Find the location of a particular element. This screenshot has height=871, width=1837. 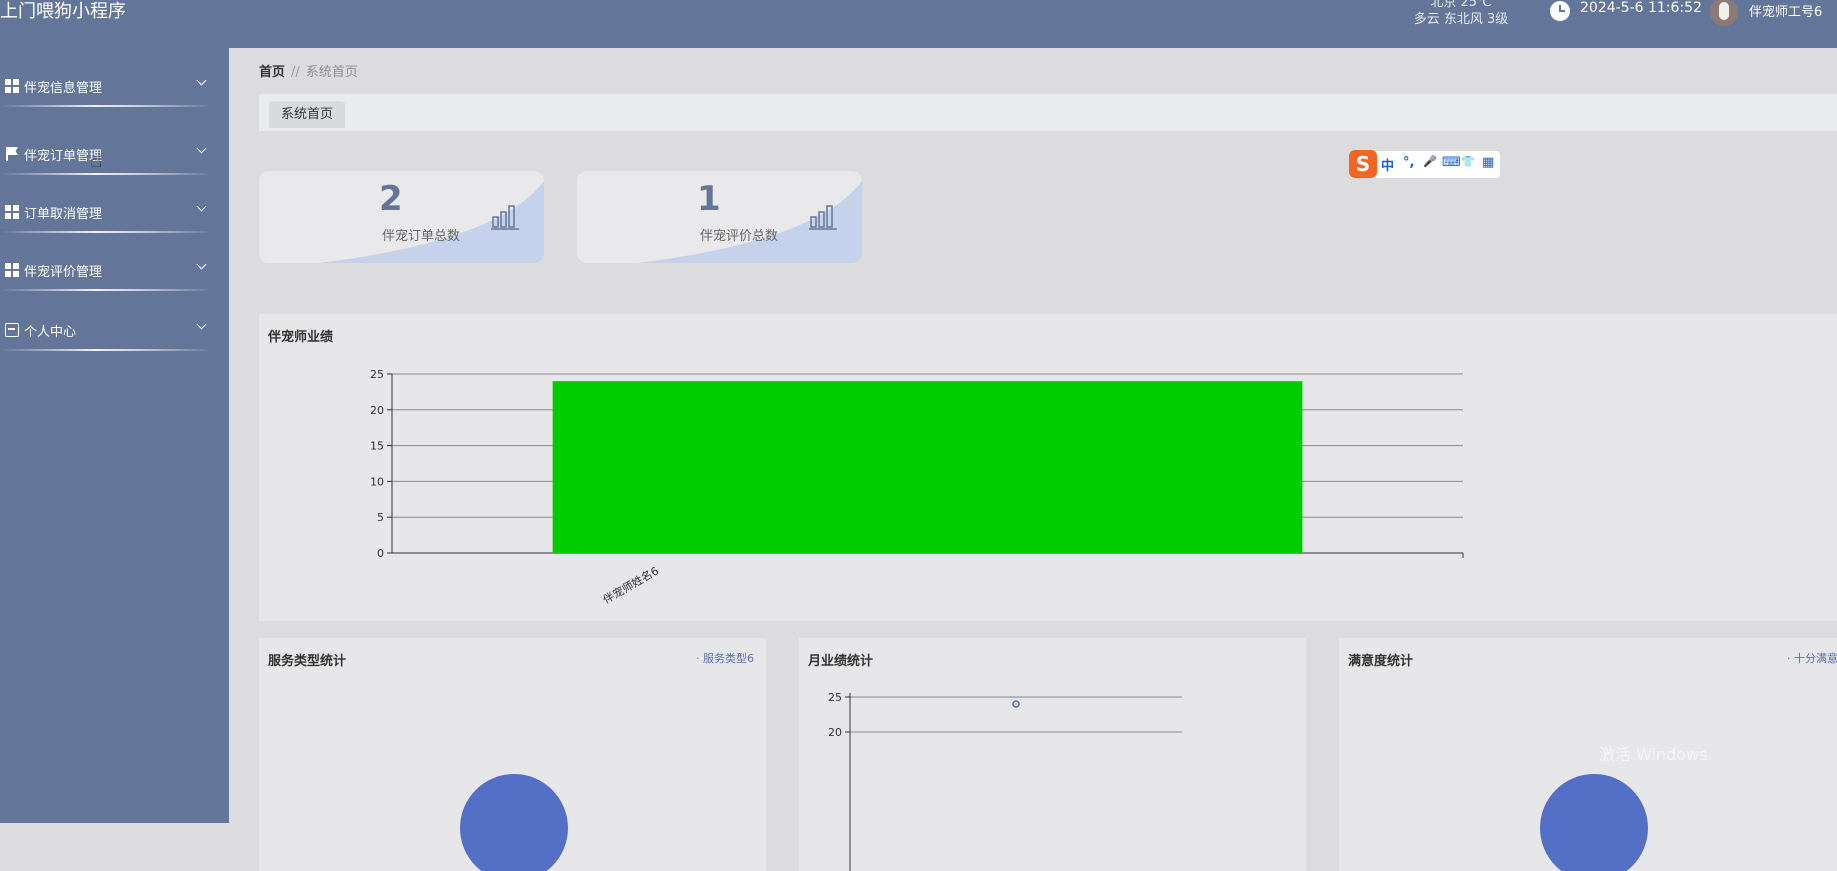

y-tick-label: 0 is located at coordinates (380, 553).